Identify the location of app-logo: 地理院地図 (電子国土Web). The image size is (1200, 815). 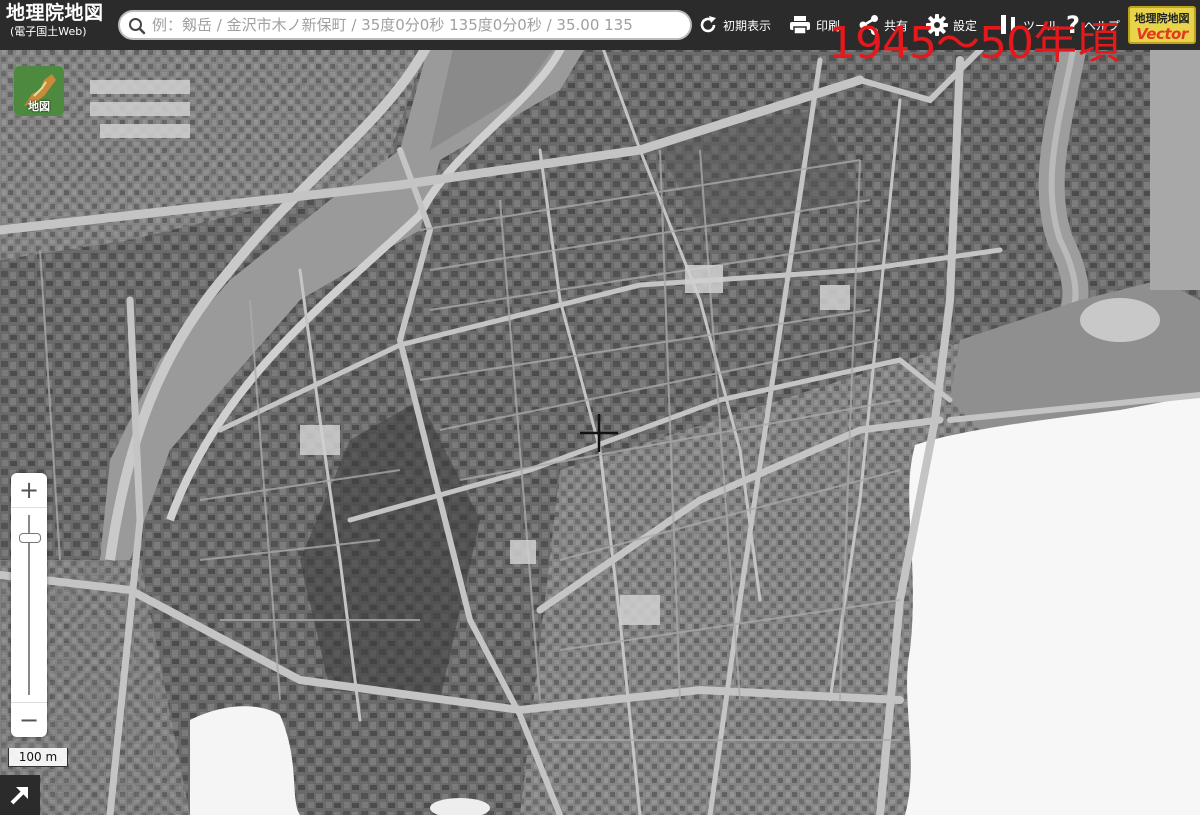
(60, 20).